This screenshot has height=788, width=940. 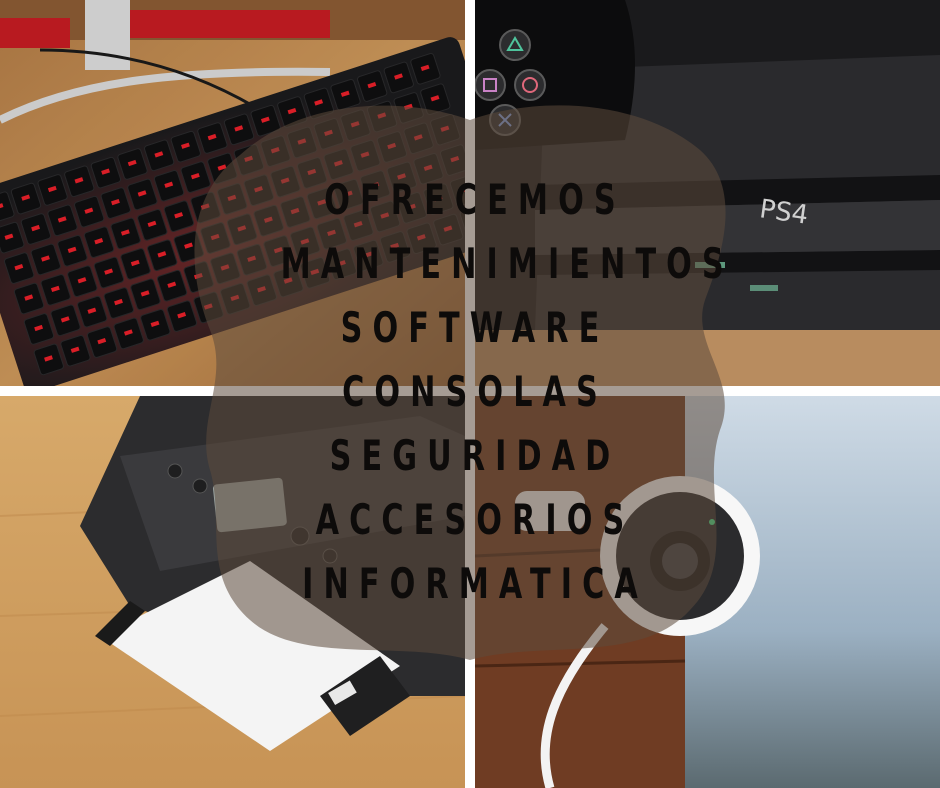 What do you see at coordinates (475, 583) in the screenshot?
I see `service-it: INFORMATICA` at bounding box center [475, 583].